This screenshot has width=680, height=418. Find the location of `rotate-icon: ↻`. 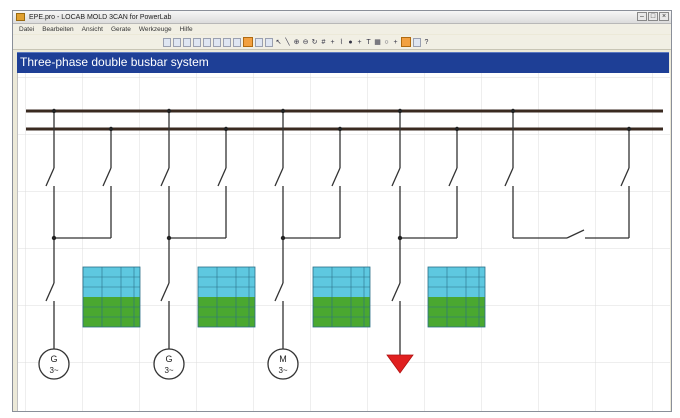

rotate-icon: ↻ is located at coordinates (314, 42).